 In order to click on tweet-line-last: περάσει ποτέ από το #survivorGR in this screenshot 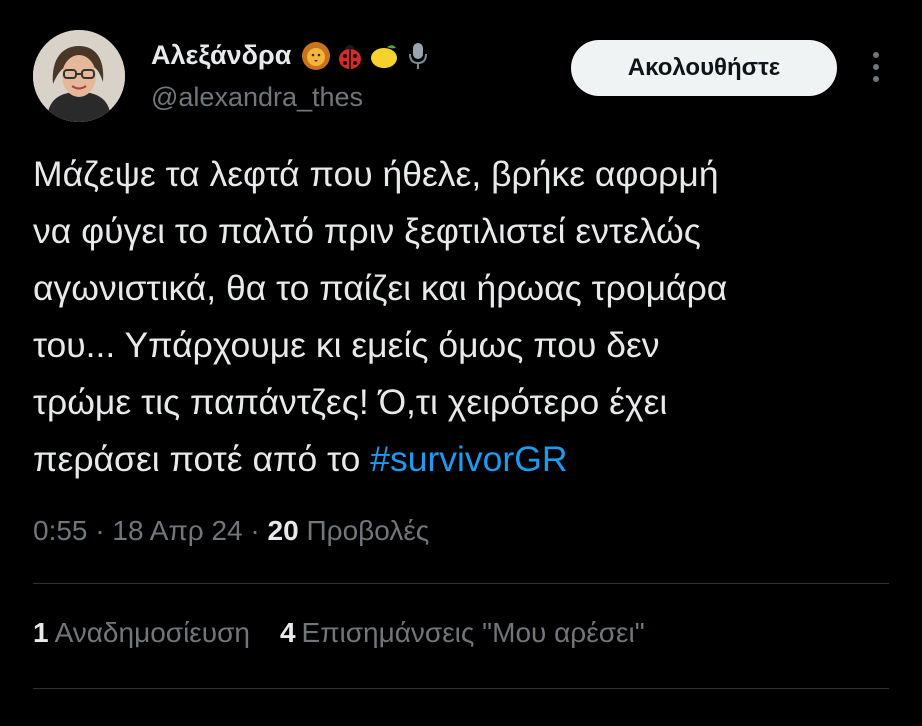, I will do `click(463, 459)`.